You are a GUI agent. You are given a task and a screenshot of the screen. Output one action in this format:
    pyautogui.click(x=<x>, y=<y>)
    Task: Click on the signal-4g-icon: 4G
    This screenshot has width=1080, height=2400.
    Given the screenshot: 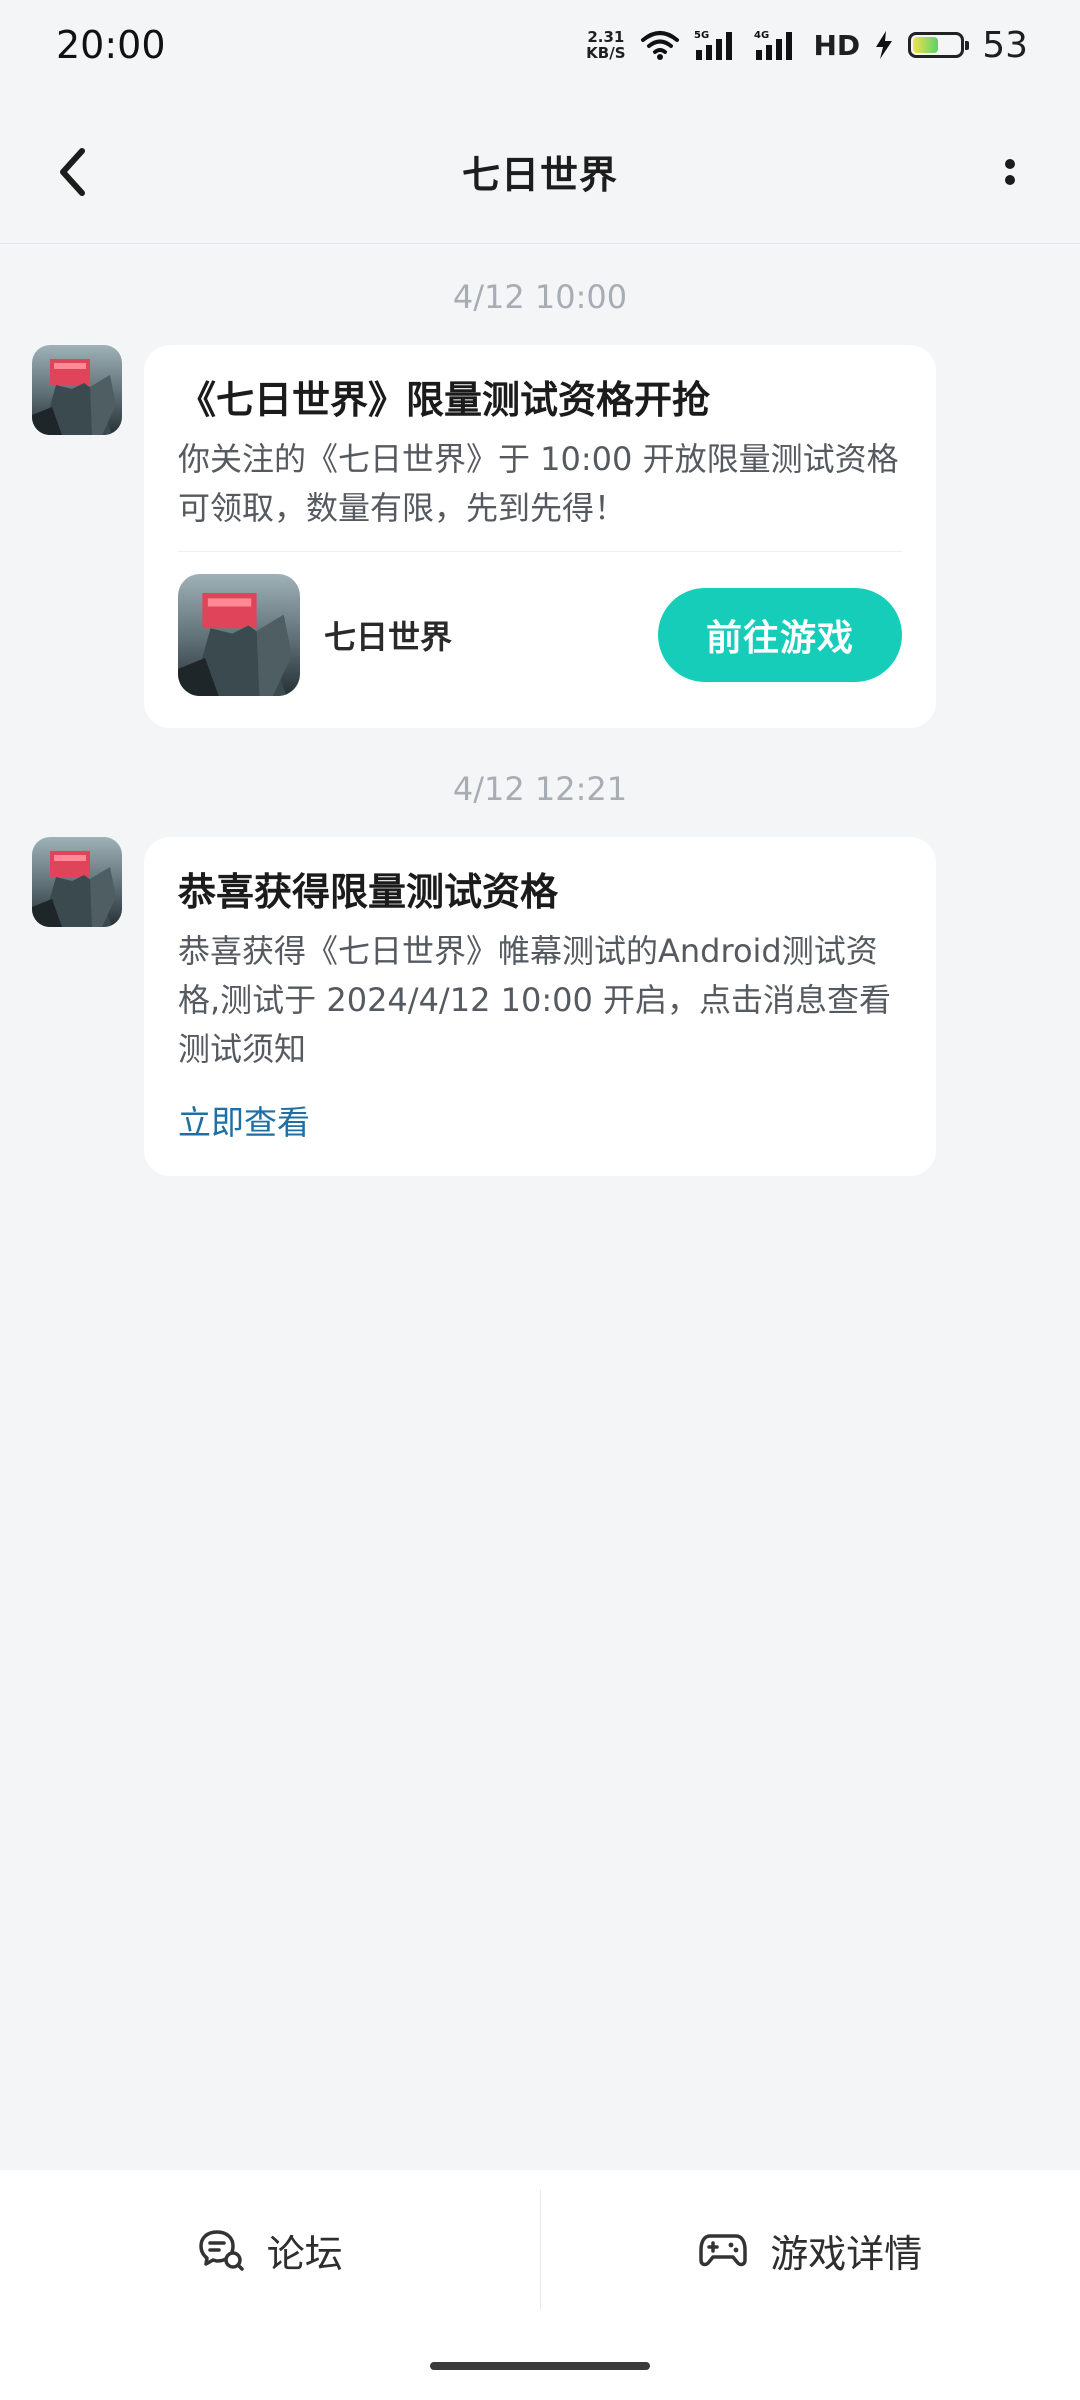 What is the action you would take?
    pyautogui.click(x=773, y=45)
    